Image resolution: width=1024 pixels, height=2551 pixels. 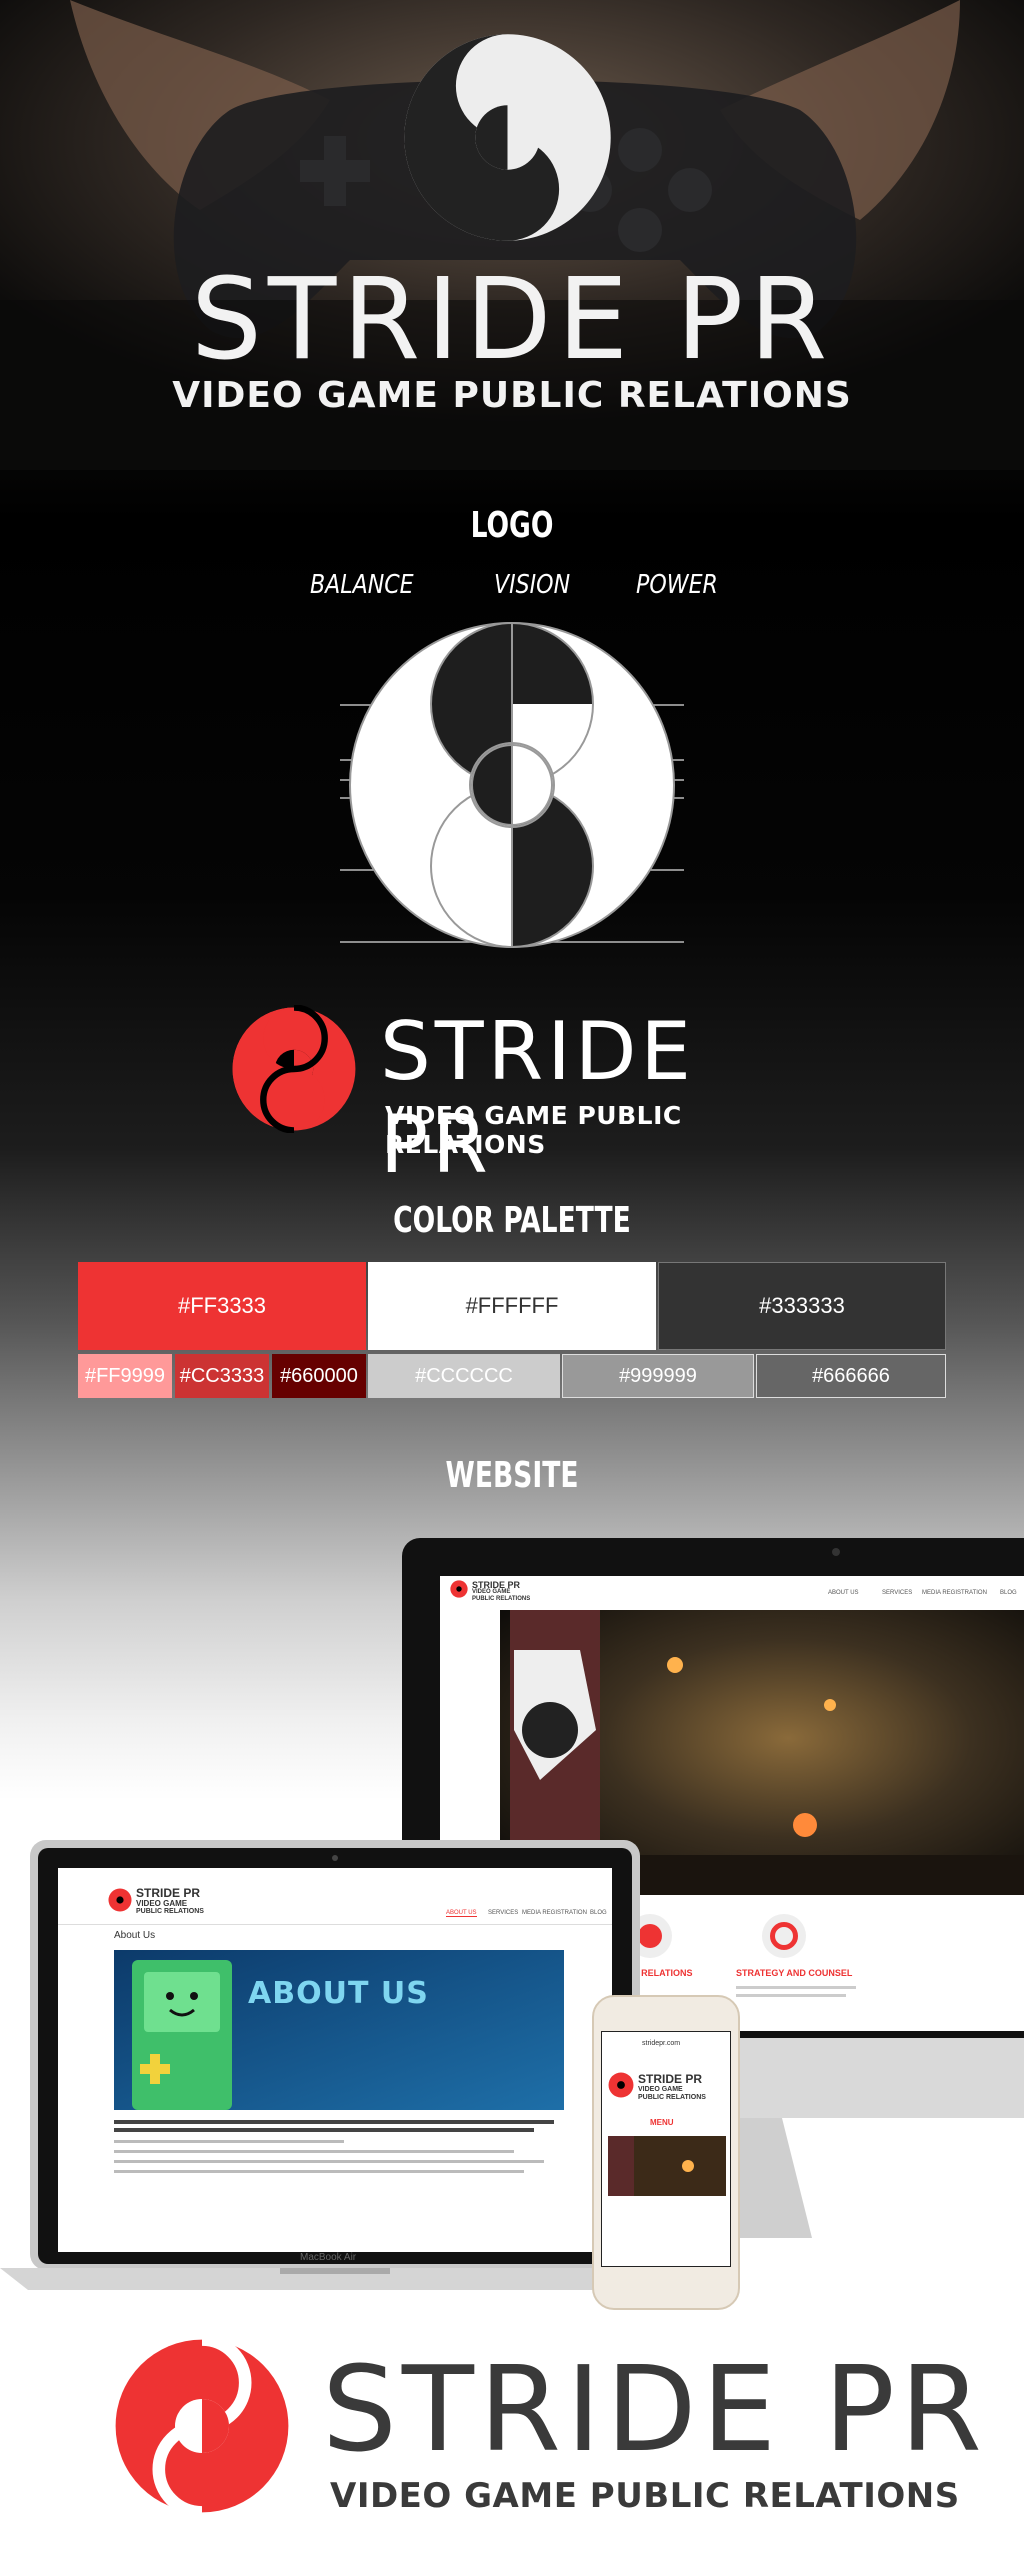 I want to click on swatch-333333: #333333, so click(x=802, y=1306).